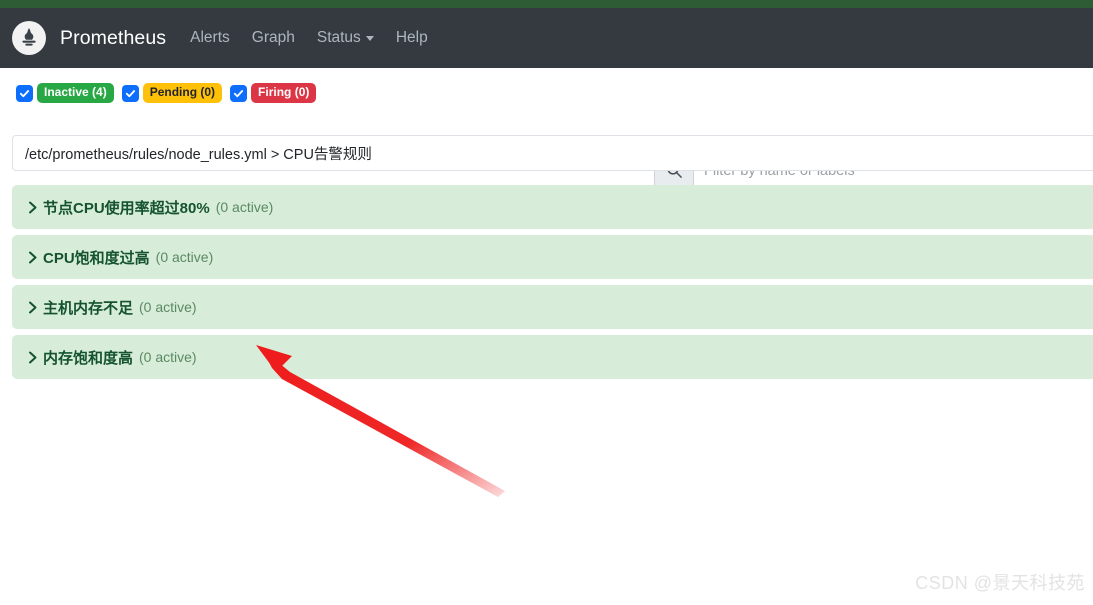  I want to click on badge-firing: Firing (0), so click(284, 93).